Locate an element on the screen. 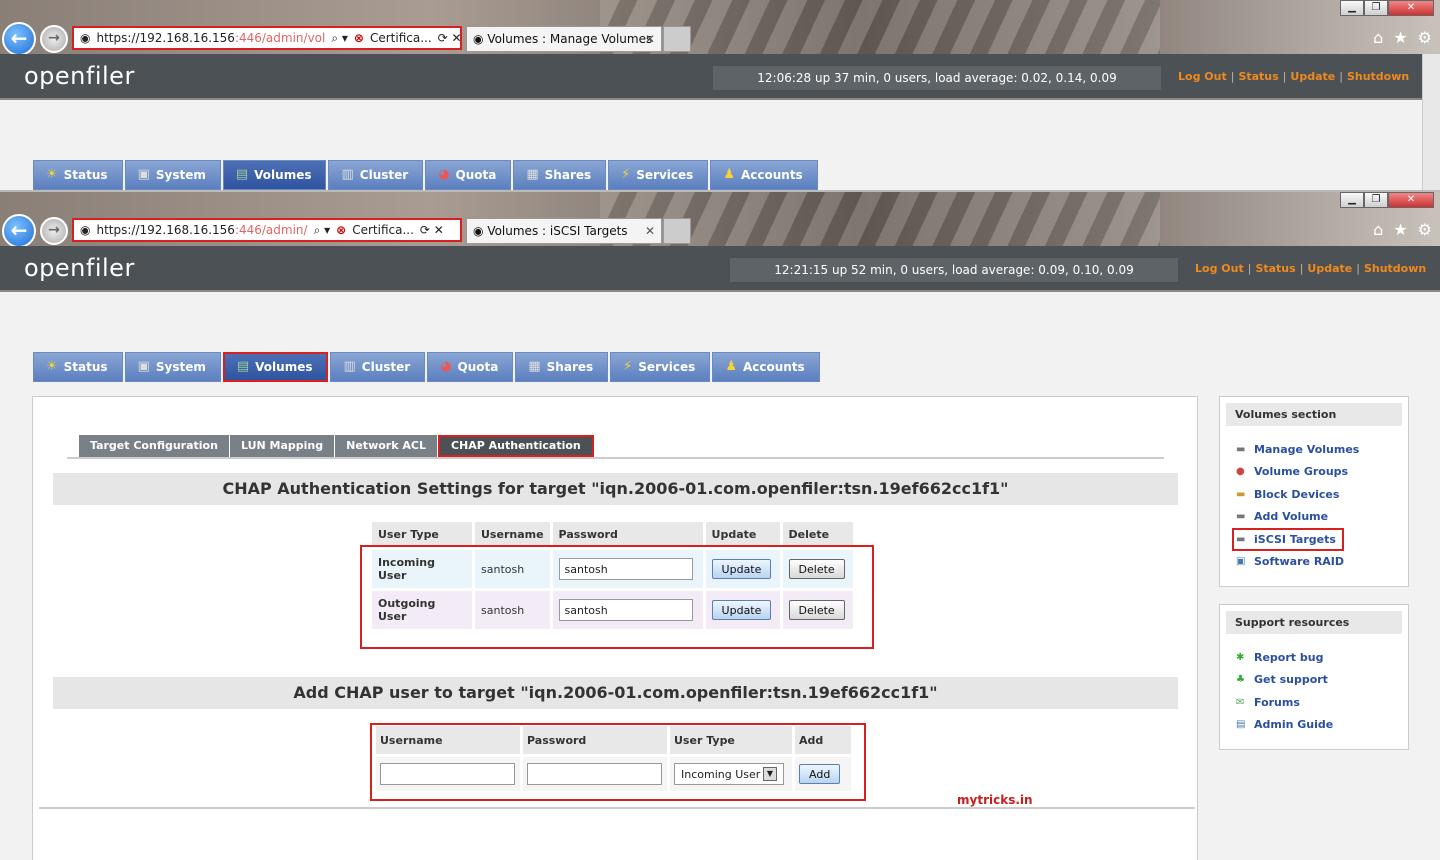 Image resolution: width=1440 pixels, height=860 pixels. block-device-icon: ▬ is located at coordinates (1241, 494).